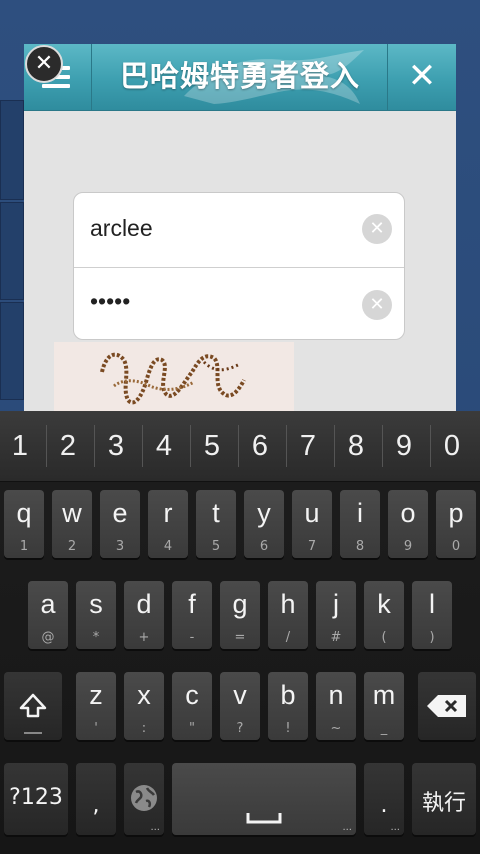 The image size is (480, 854). What do you see at coordinates (384, 805) in the screenshot?
I see `period-label: .` at bounding box center [384, 805].